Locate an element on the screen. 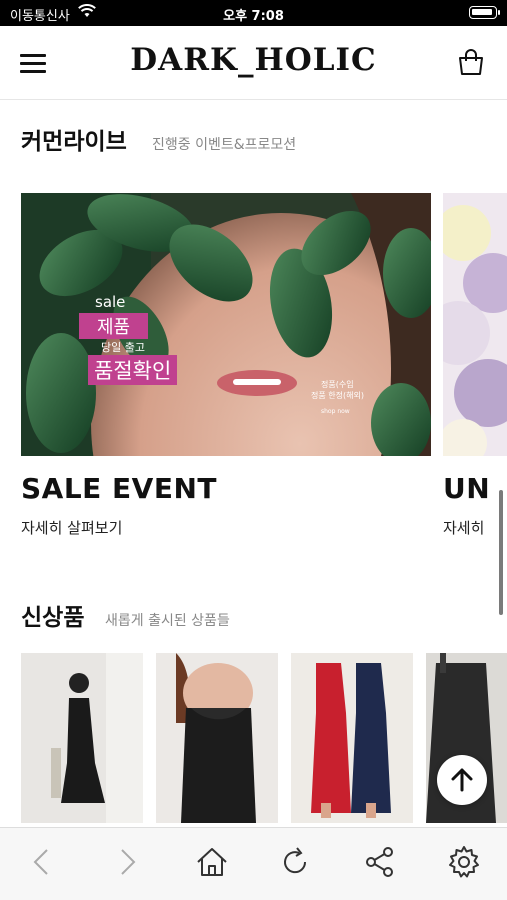  banner-overlay-side2: 정품 한정(해외) is located at coordinates (337, 395).